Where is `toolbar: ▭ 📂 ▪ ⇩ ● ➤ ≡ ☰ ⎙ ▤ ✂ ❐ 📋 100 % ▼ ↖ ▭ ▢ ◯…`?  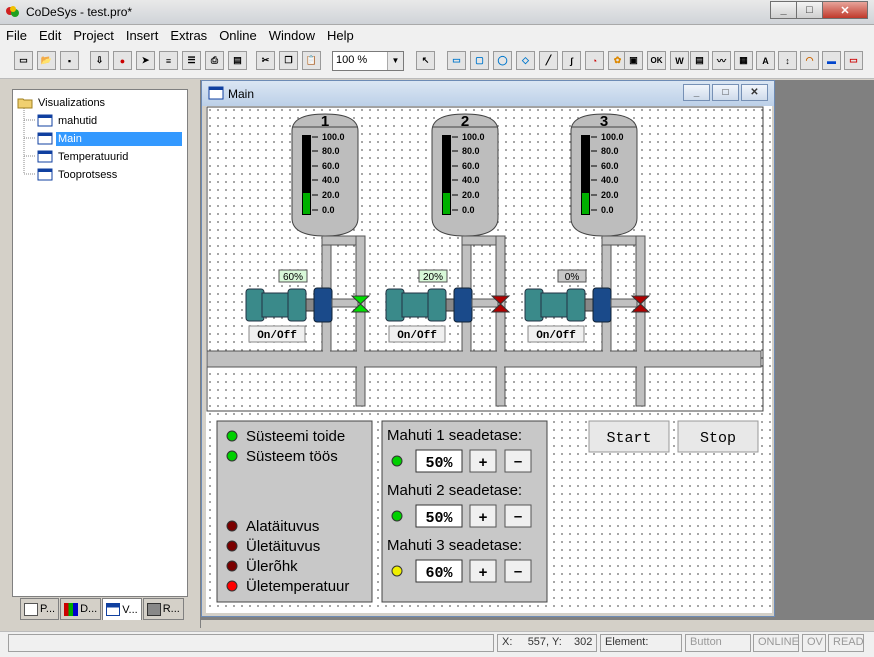 toolbar: ▭ 📂 ▪ ⇩ ● ➤ ≡ ☰ ⎙ ▤ ✂ ❐ 📋 100 % ▼ ↖ ▭ ▢ ◯… is located at coordinates (437, 62).